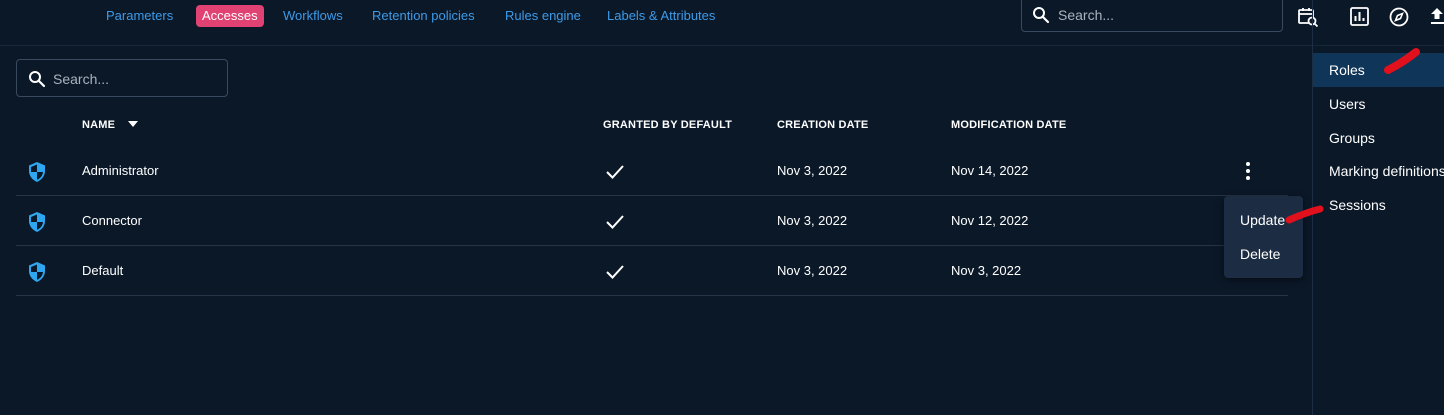  Describe the element at coordinates (112, 220) in the screenshot. I see `role-name: Connector` at that location.